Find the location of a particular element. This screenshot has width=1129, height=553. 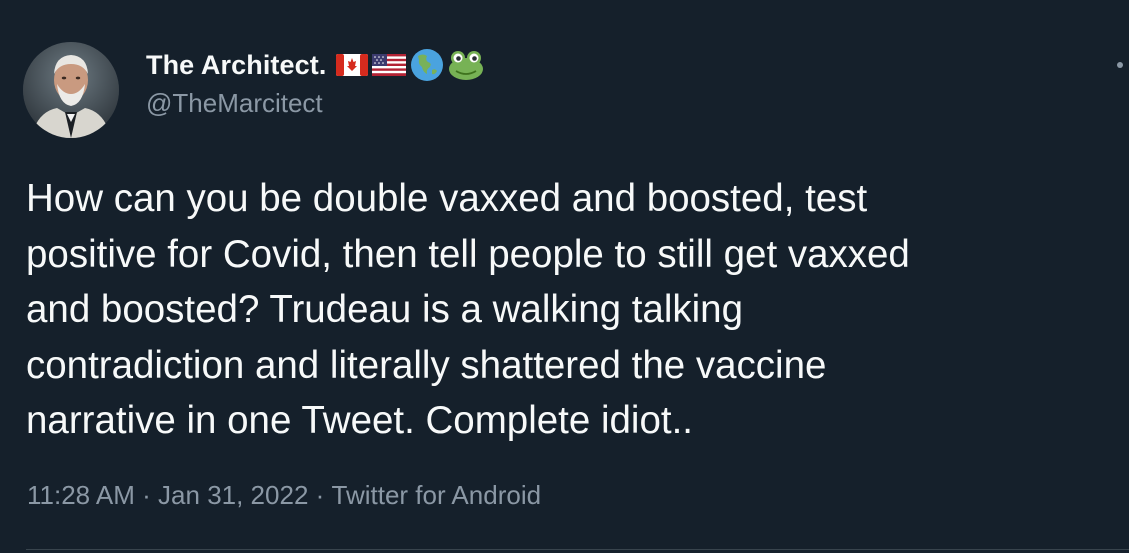

frog-icon is located at coordinates (466, 65).